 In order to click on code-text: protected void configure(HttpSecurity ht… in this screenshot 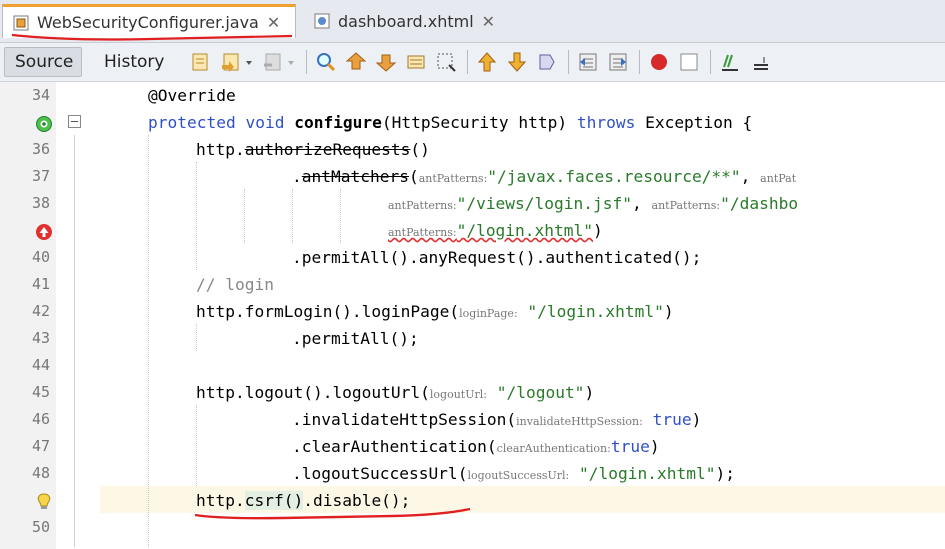, I will do `click(450, 122)`.